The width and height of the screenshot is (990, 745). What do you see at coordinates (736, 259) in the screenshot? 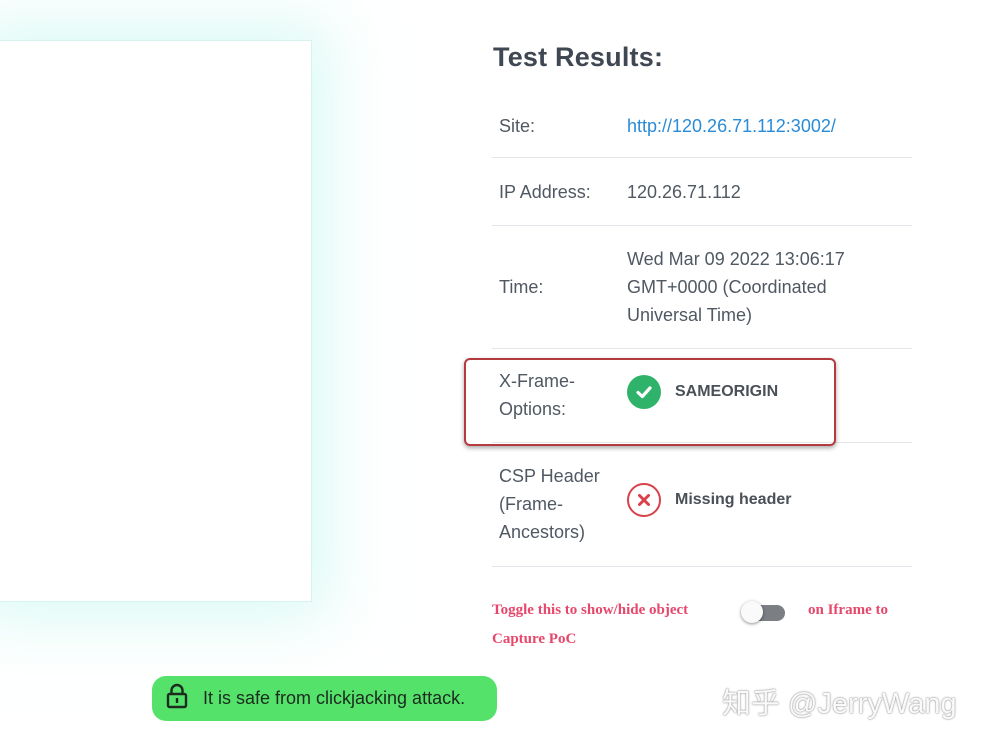
I see `time-line-1: Wed Mar 09 2022 13:06:17` at bounding box center [736, 259].